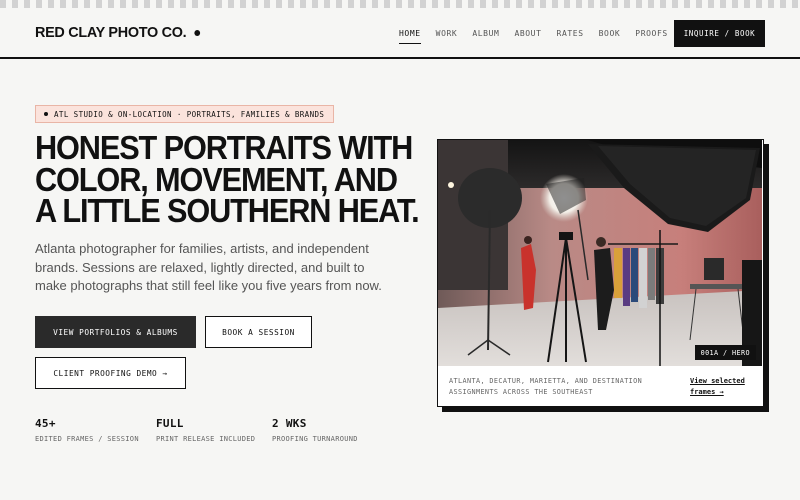 This screenshot has height=500, width=800. Describe the element at coordinates (87, 430) in the screenshot. I see `stat-frames: 45+ EDITED FRAMES / SESSION` at that location.